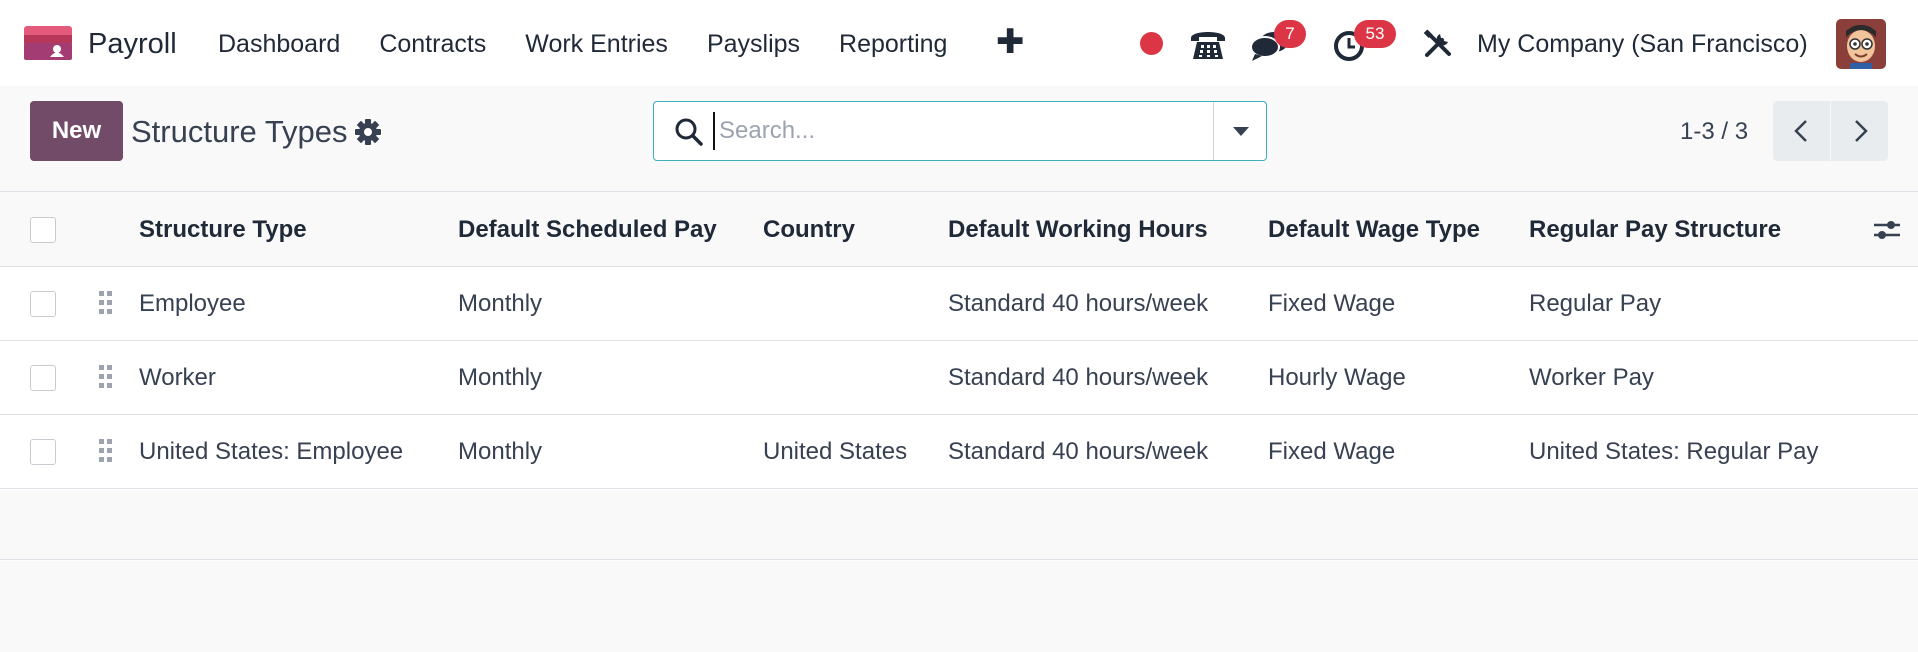 This screenshot has width=1918, height=652. Describe the element at coordinates (1655, 230) in the screenshot. I see `column-header-regular-pay-structure: Regular Pay Structure` at that location.